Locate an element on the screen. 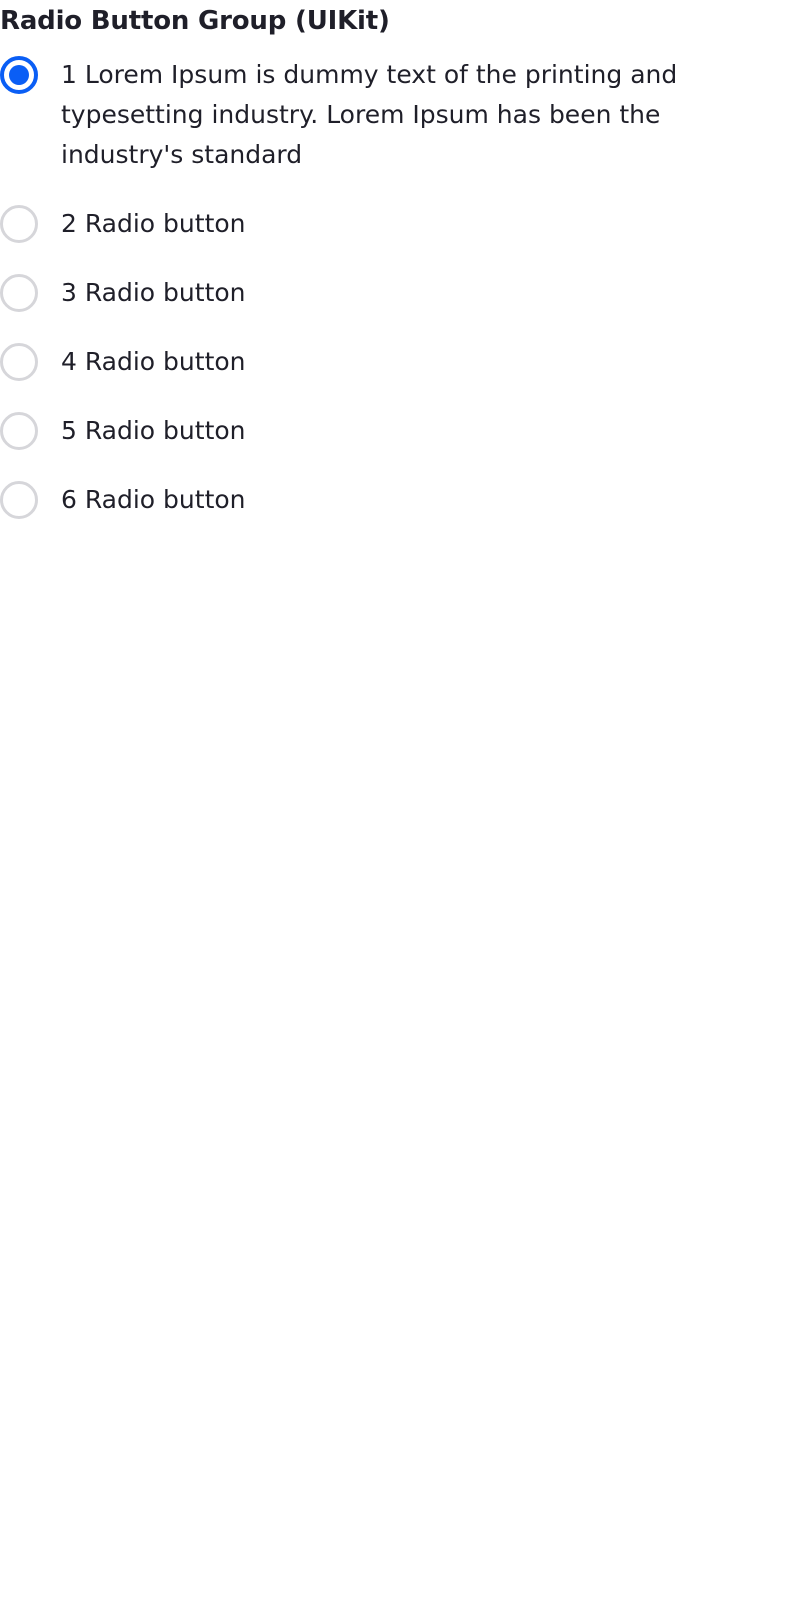 This screenshot has height=1600, width=800. radio-label-3: 3 Radio button is located at coordinates (153, 292).